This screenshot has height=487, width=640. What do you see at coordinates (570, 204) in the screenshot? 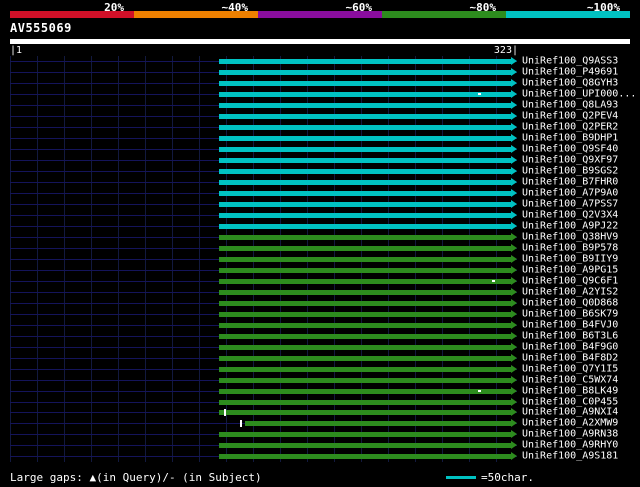
I see `subject-label: UniRef100_A7PSS7` at bounding box center [570, 204].